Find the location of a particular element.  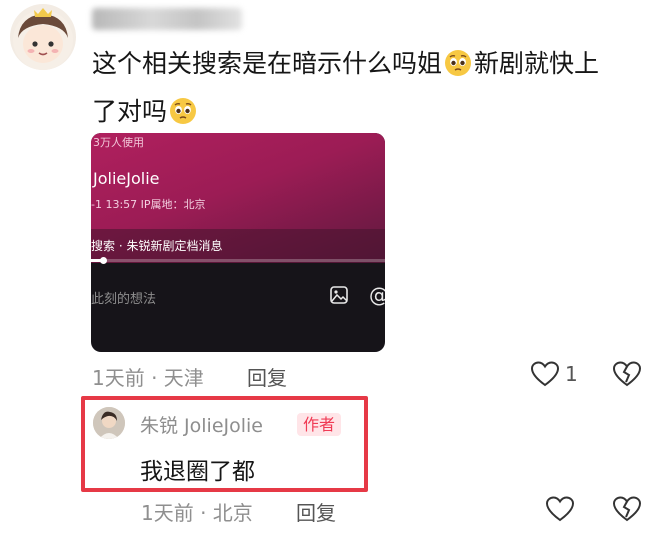

comment-time-location: 1天前 · 天津 is located at coordinates (148, 378).